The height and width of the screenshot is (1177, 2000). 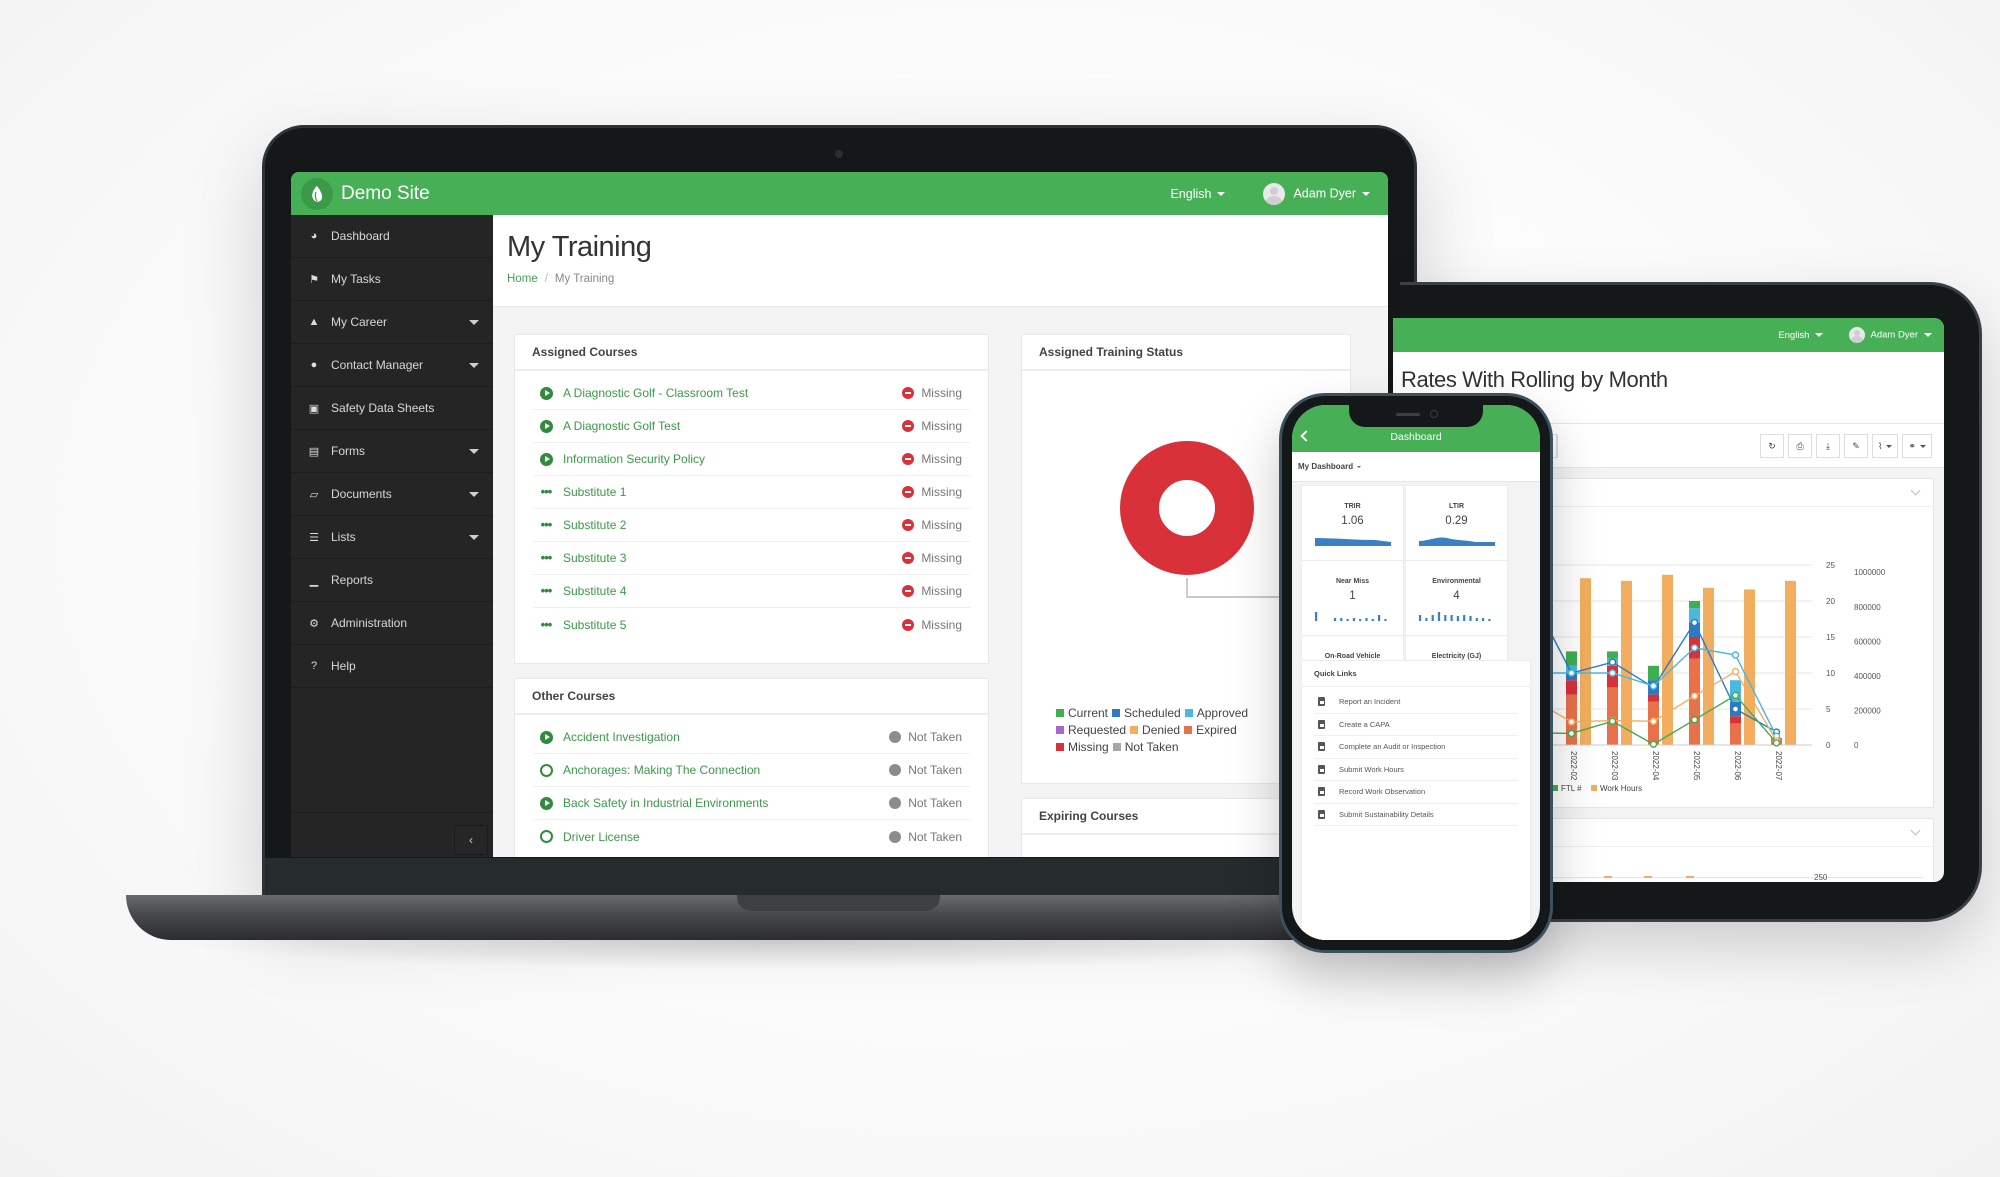 I want to click on kpi-card-ltir: LTIR 0.29, so click(x=1456, y=523).